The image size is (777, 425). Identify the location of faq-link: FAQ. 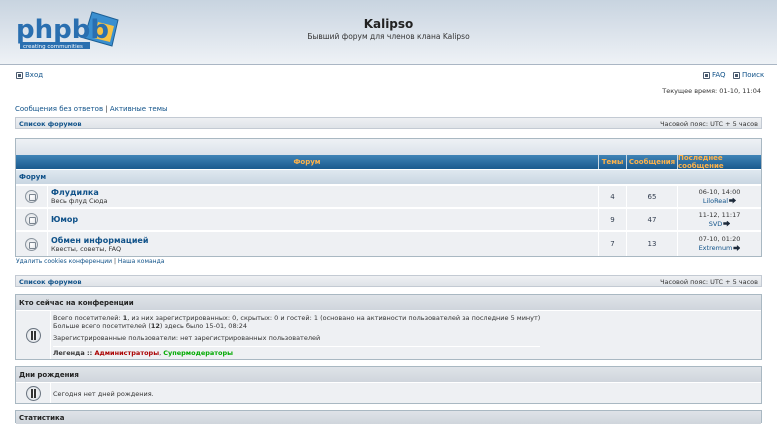
(714, 75).